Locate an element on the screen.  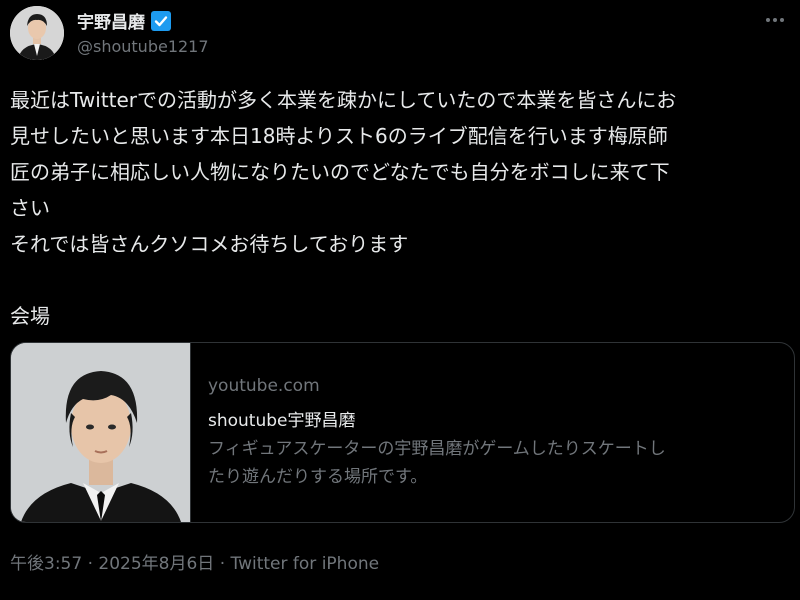
card-thumbnail is located at coordinates (101, 432).